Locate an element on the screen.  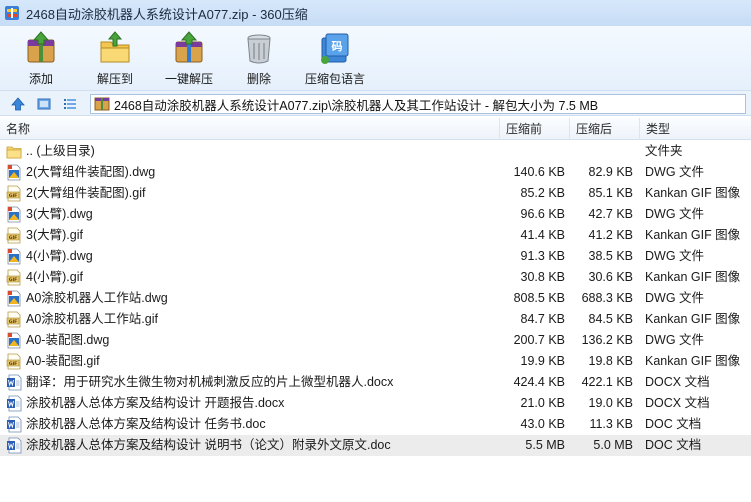
file-name: A0涂胶机器人工作站.dwg is located at coordinates (97, 298).